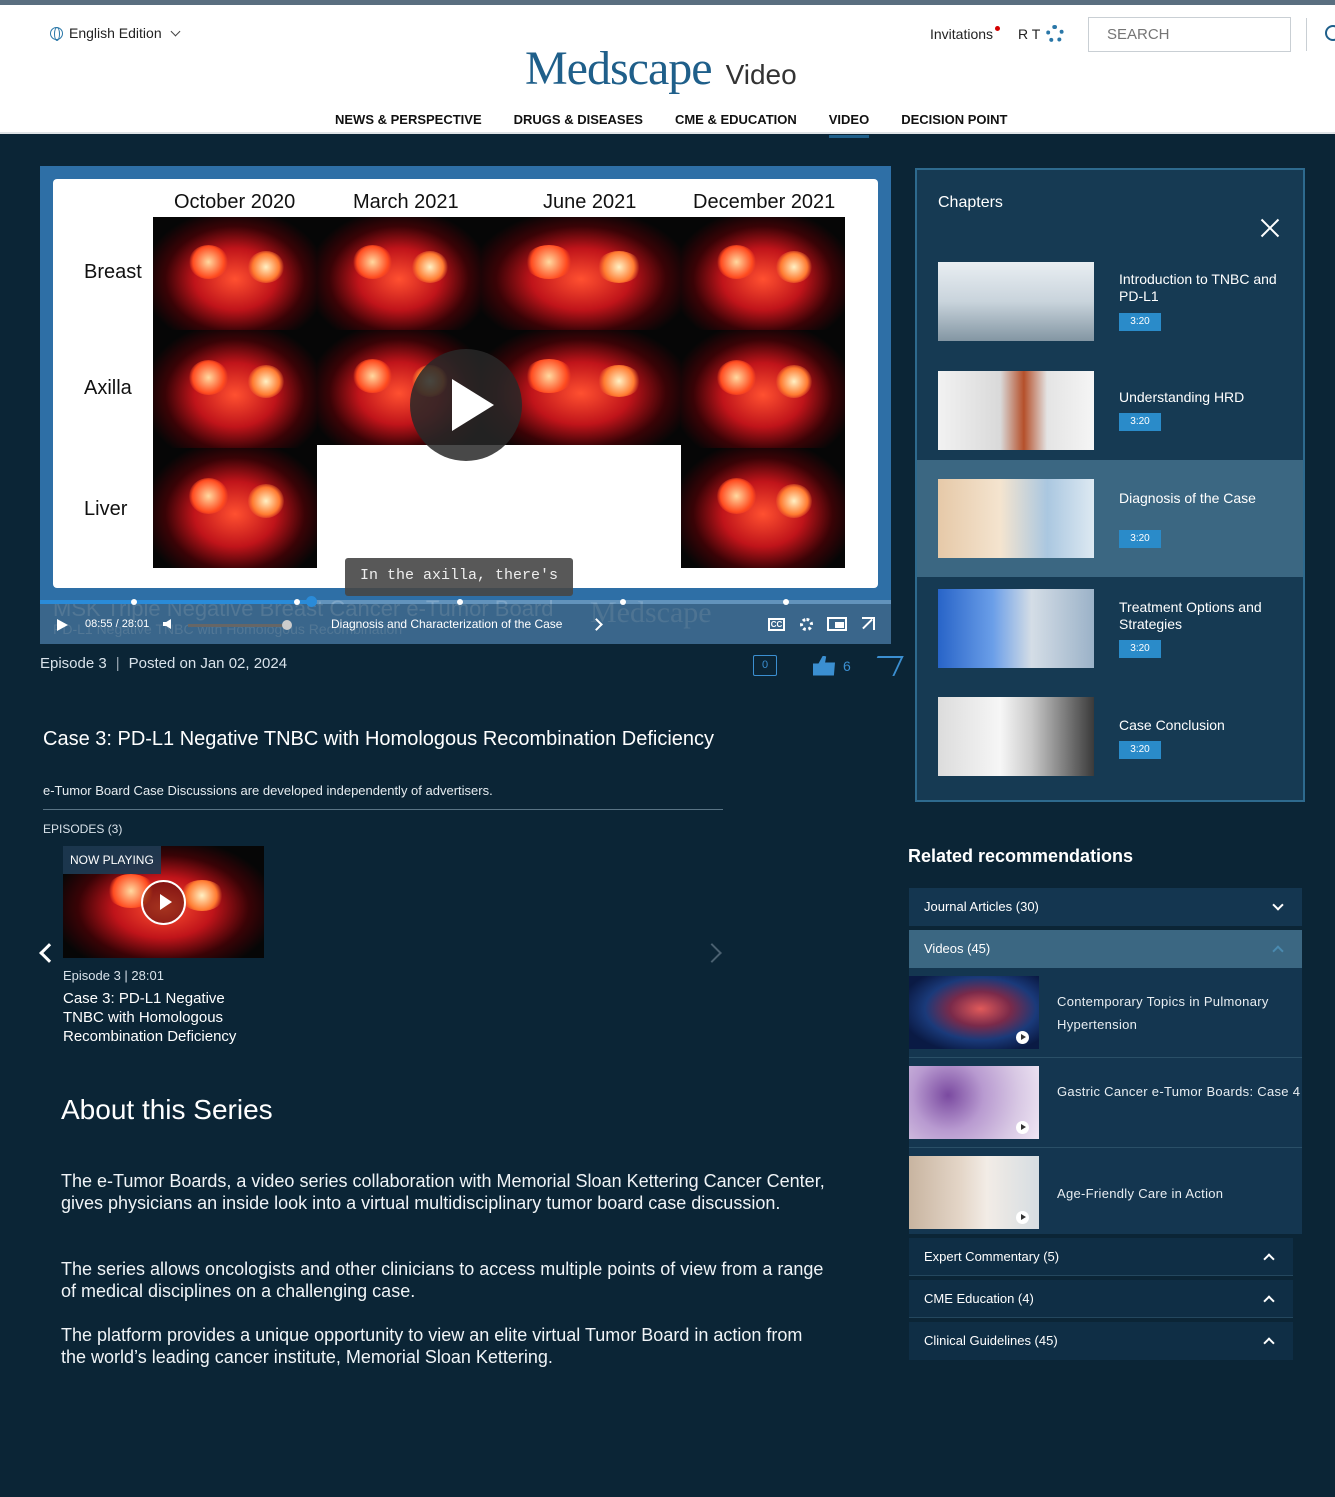 The width and height of the screenshot is (1335, 1497). Describe the element at coordinates (108, 388) in the screenshot. I see `slide-row-label: Axilla` at that location.